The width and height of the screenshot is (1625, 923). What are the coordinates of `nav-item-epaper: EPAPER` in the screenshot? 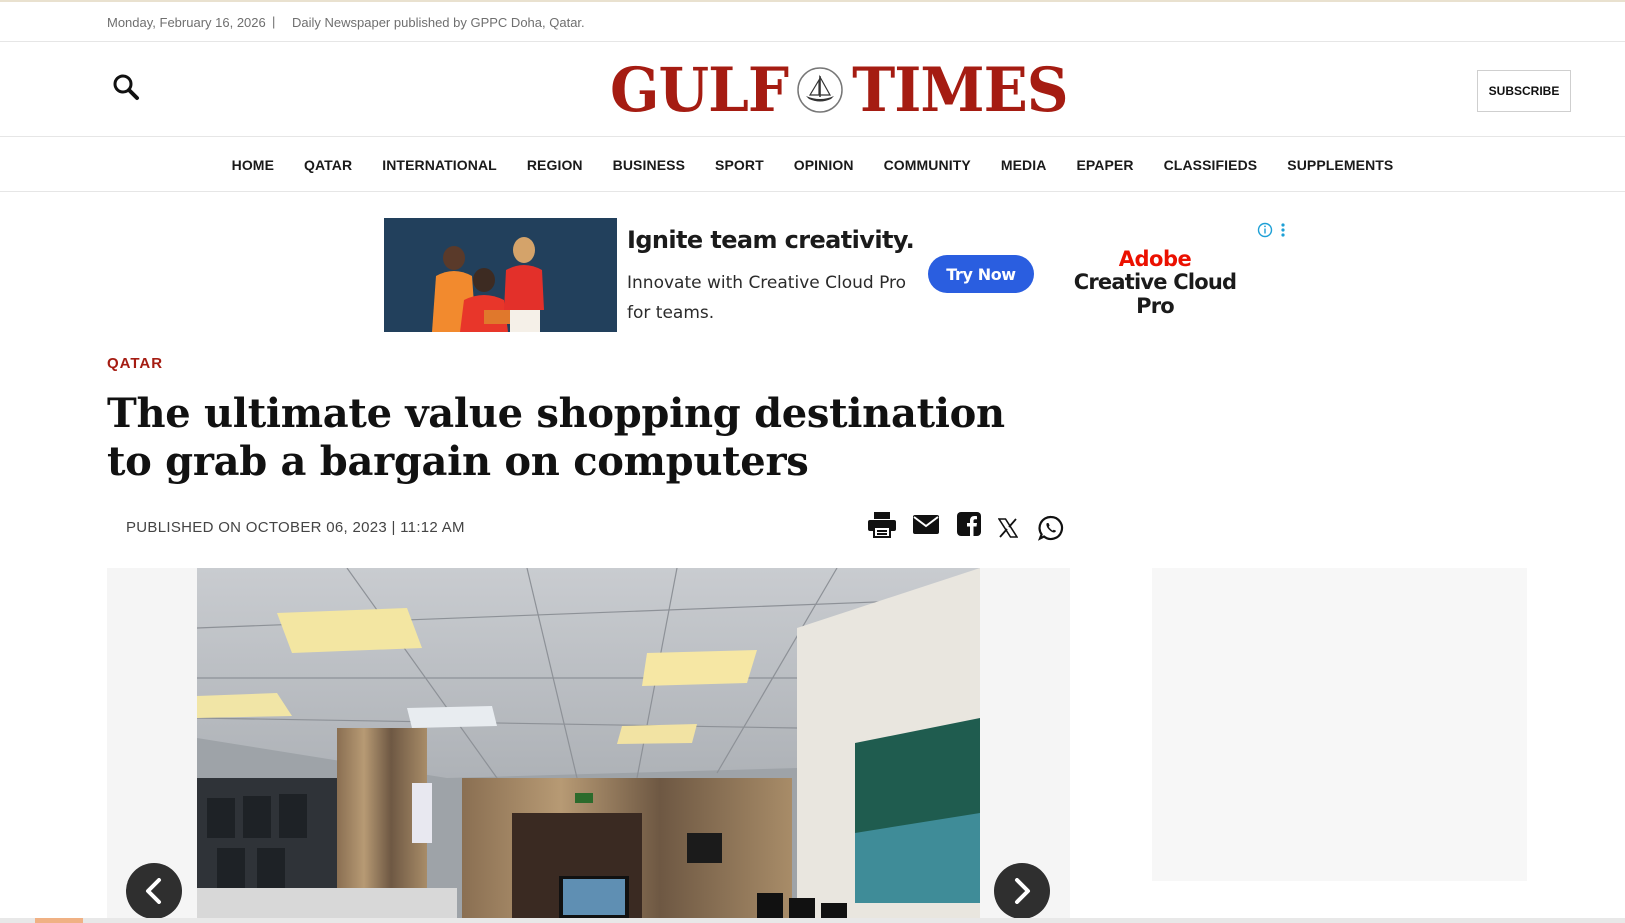 It's located at (1104, 165).